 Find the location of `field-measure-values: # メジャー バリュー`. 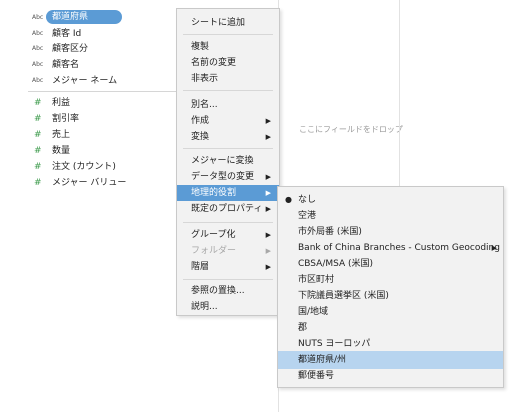

field-measure-values: # メジャー バリュー is located at coordinates (103, 183).